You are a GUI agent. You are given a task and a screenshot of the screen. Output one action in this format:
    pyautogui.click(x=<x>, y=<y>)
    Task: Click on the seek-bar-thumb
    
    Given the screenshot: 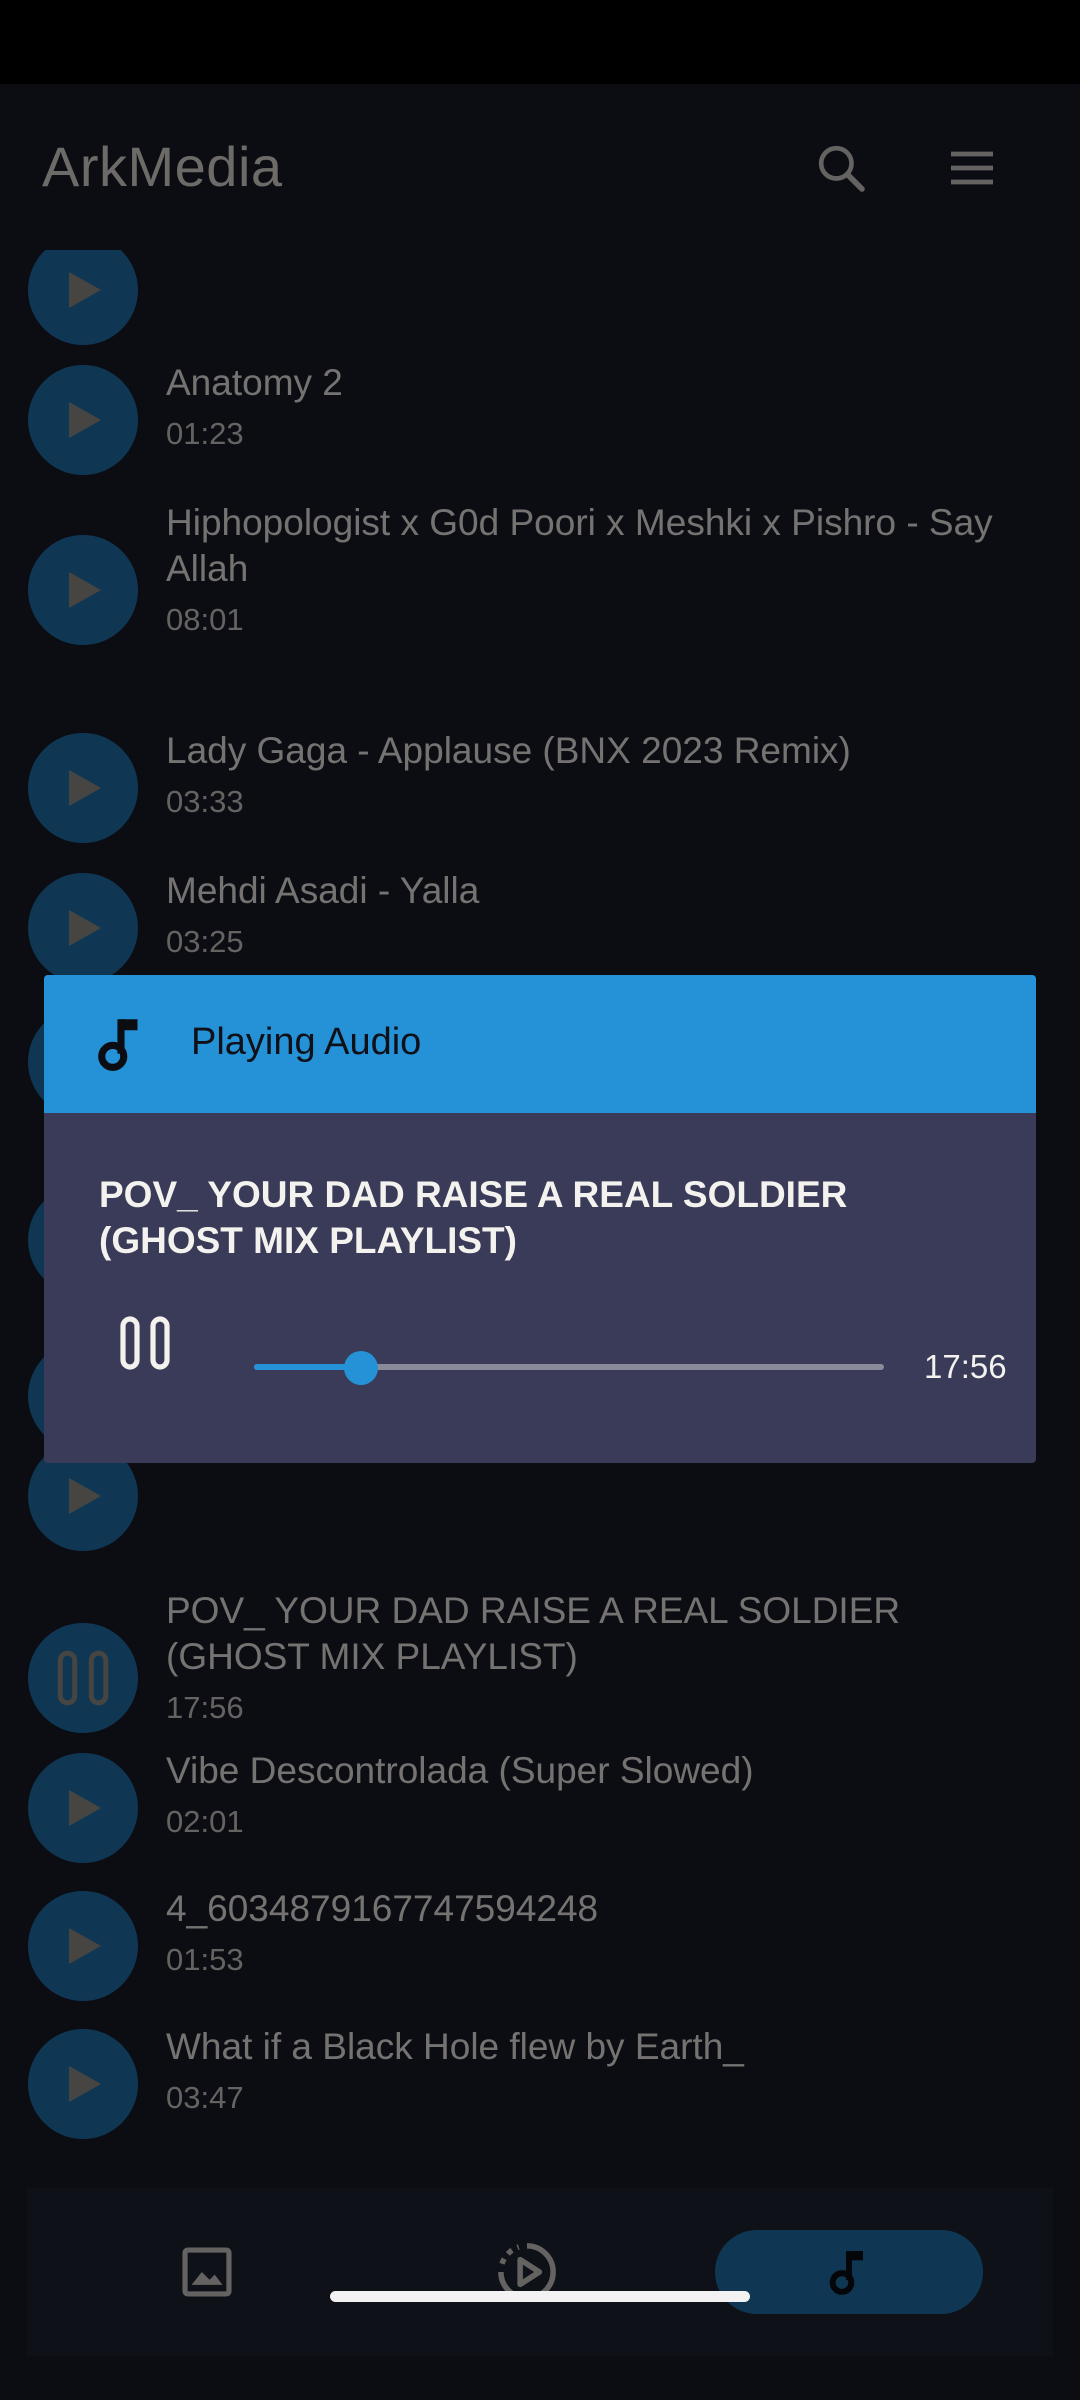 What is the action you would take?
    pyautogui.click(x=361, y=1368)
    